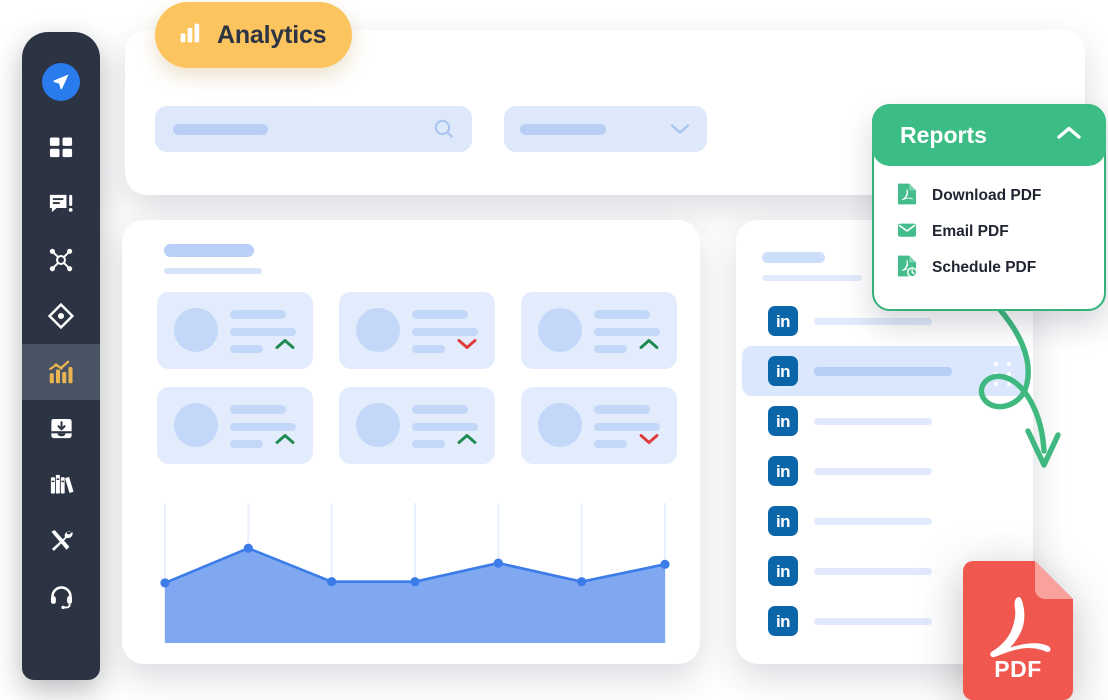 This screenshot has height=700, width=1108. I want to click on sidebar-item-support, so click(61, 596).